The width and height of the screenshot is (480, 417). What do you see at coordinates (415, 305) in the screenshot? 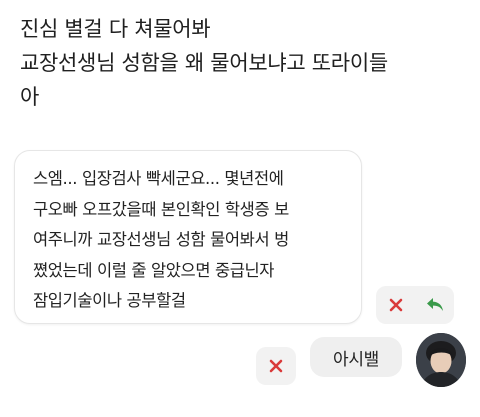
I see `comment-actions` at bounding box center [415, 305].